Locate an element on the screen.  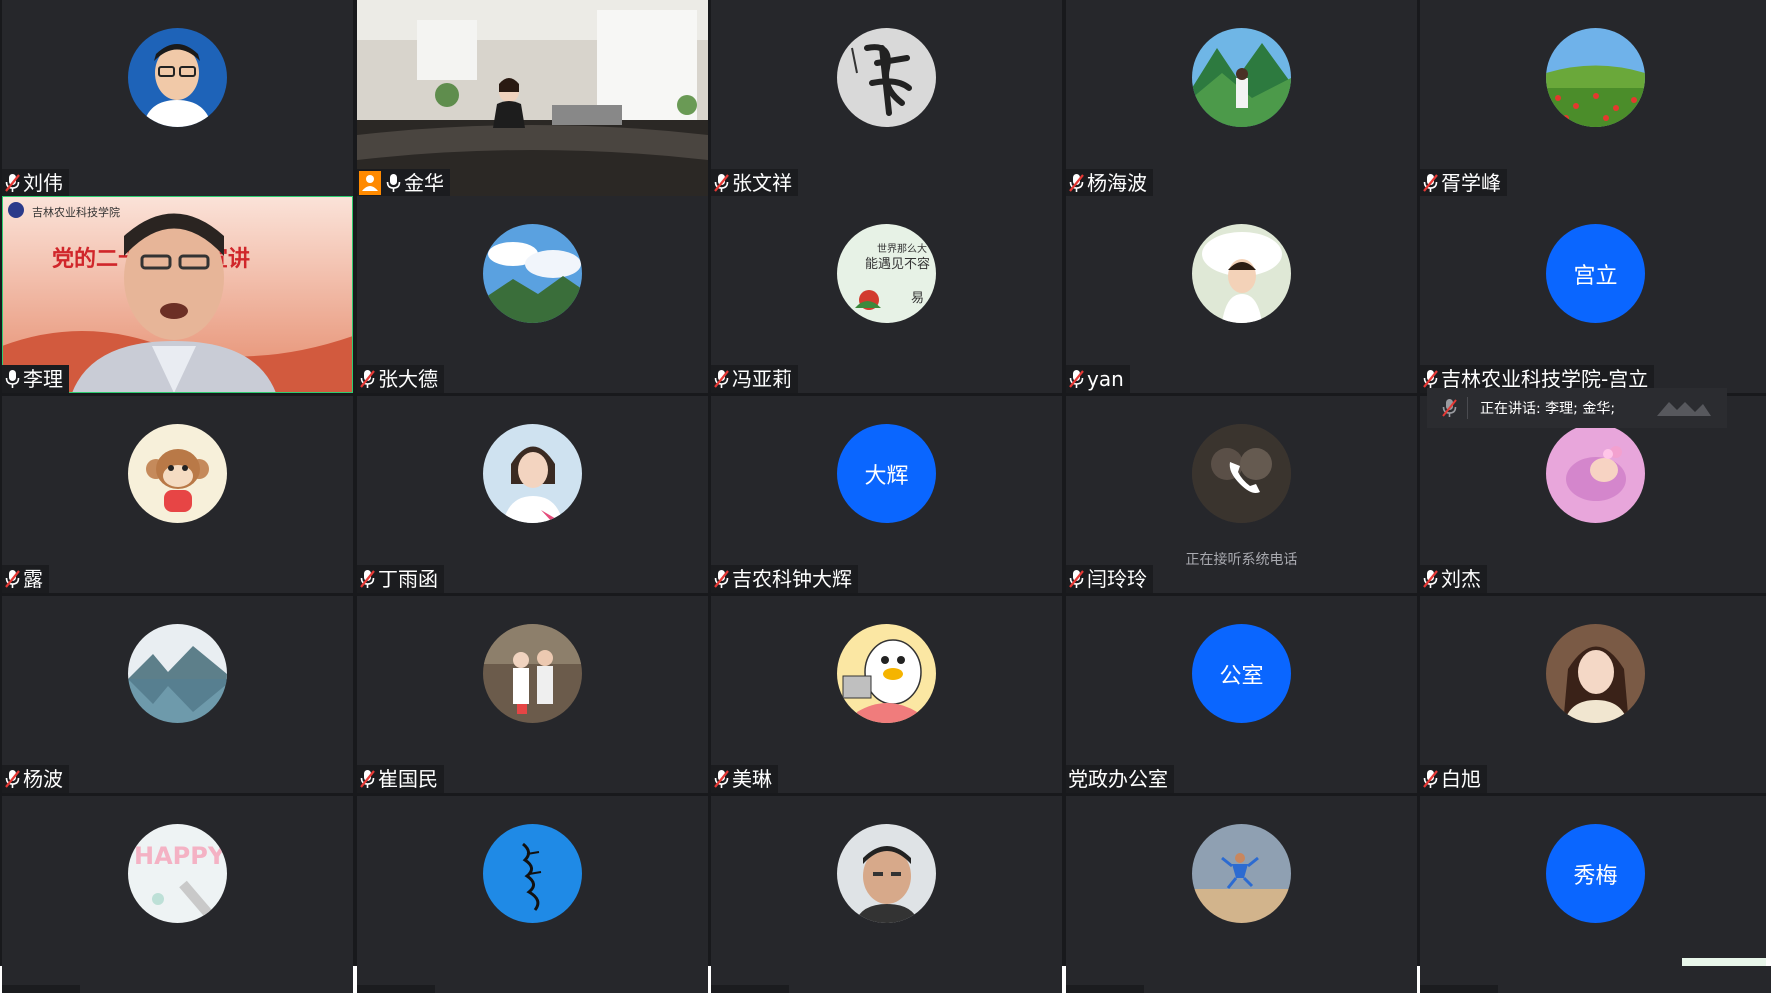
participant-name-tag: 金华 is located at coordinates (403, 183).